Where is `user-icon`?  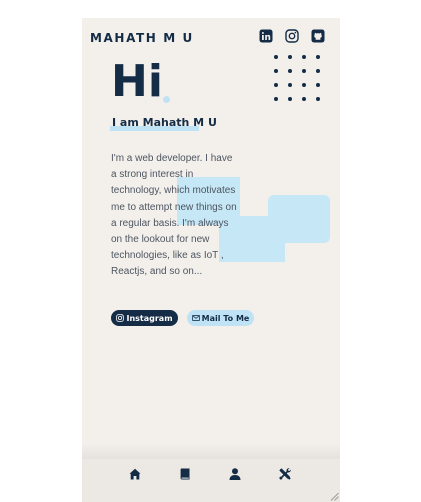 user-icon is located at coordinates (235, 474).